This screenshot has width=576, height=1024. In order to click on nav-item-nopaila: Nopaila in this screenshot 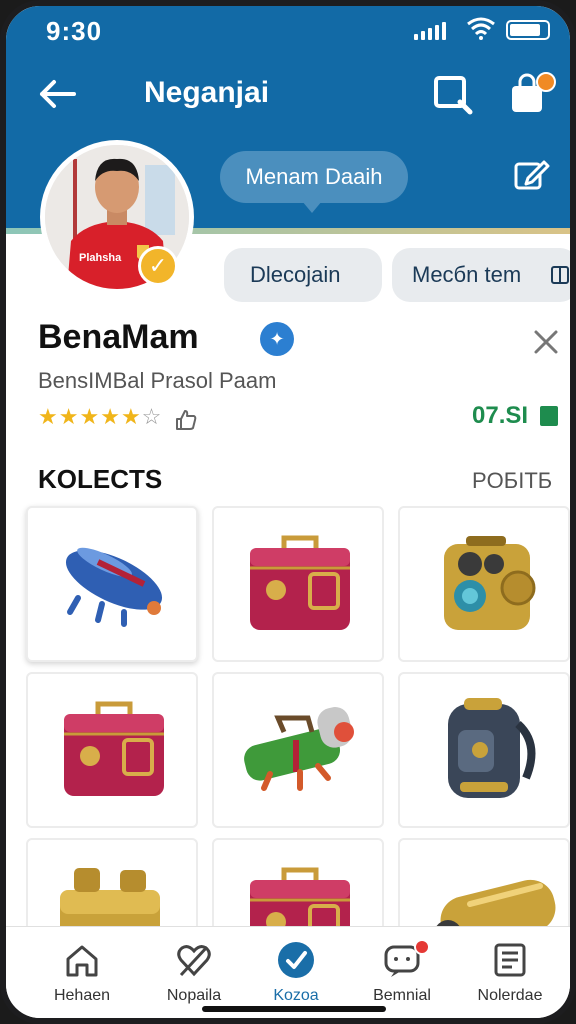, I will do `click(194, 973)`.